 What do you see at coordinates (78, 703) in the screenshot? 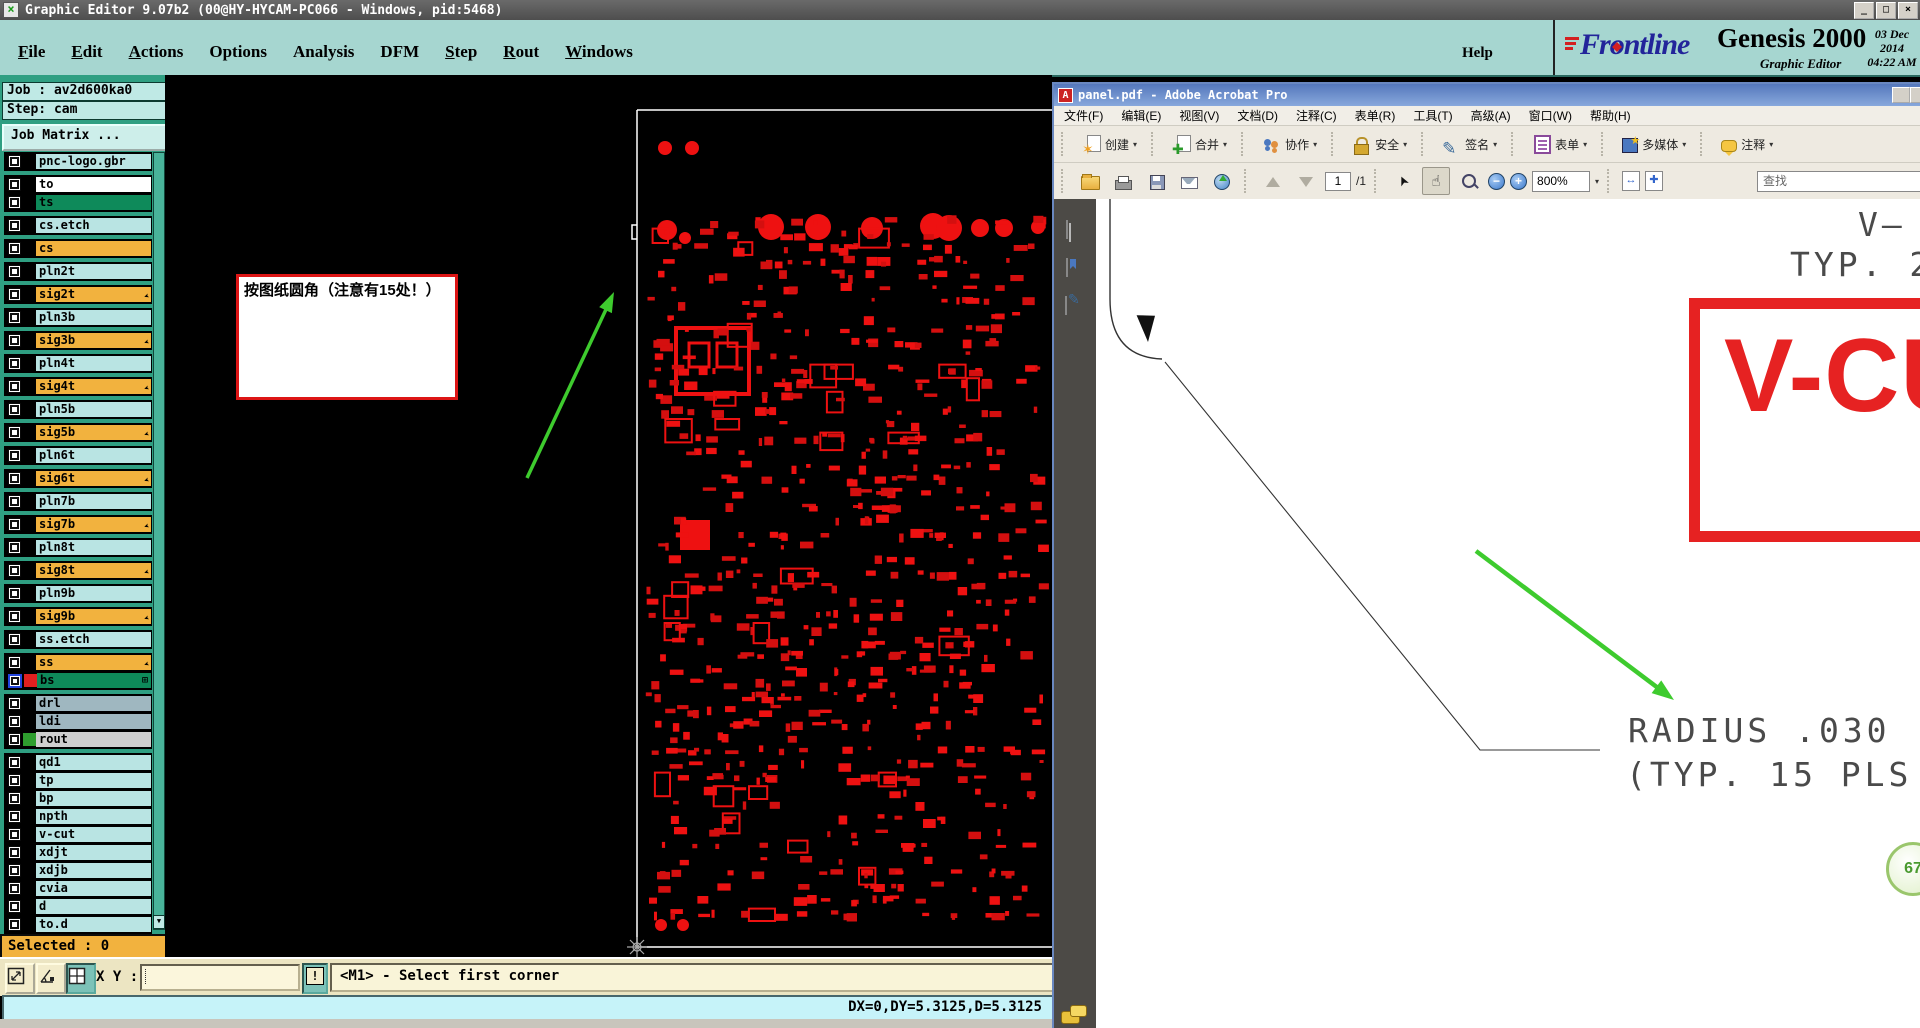
I see `layer-row-drl: drl` at bounding box center [78, 703].